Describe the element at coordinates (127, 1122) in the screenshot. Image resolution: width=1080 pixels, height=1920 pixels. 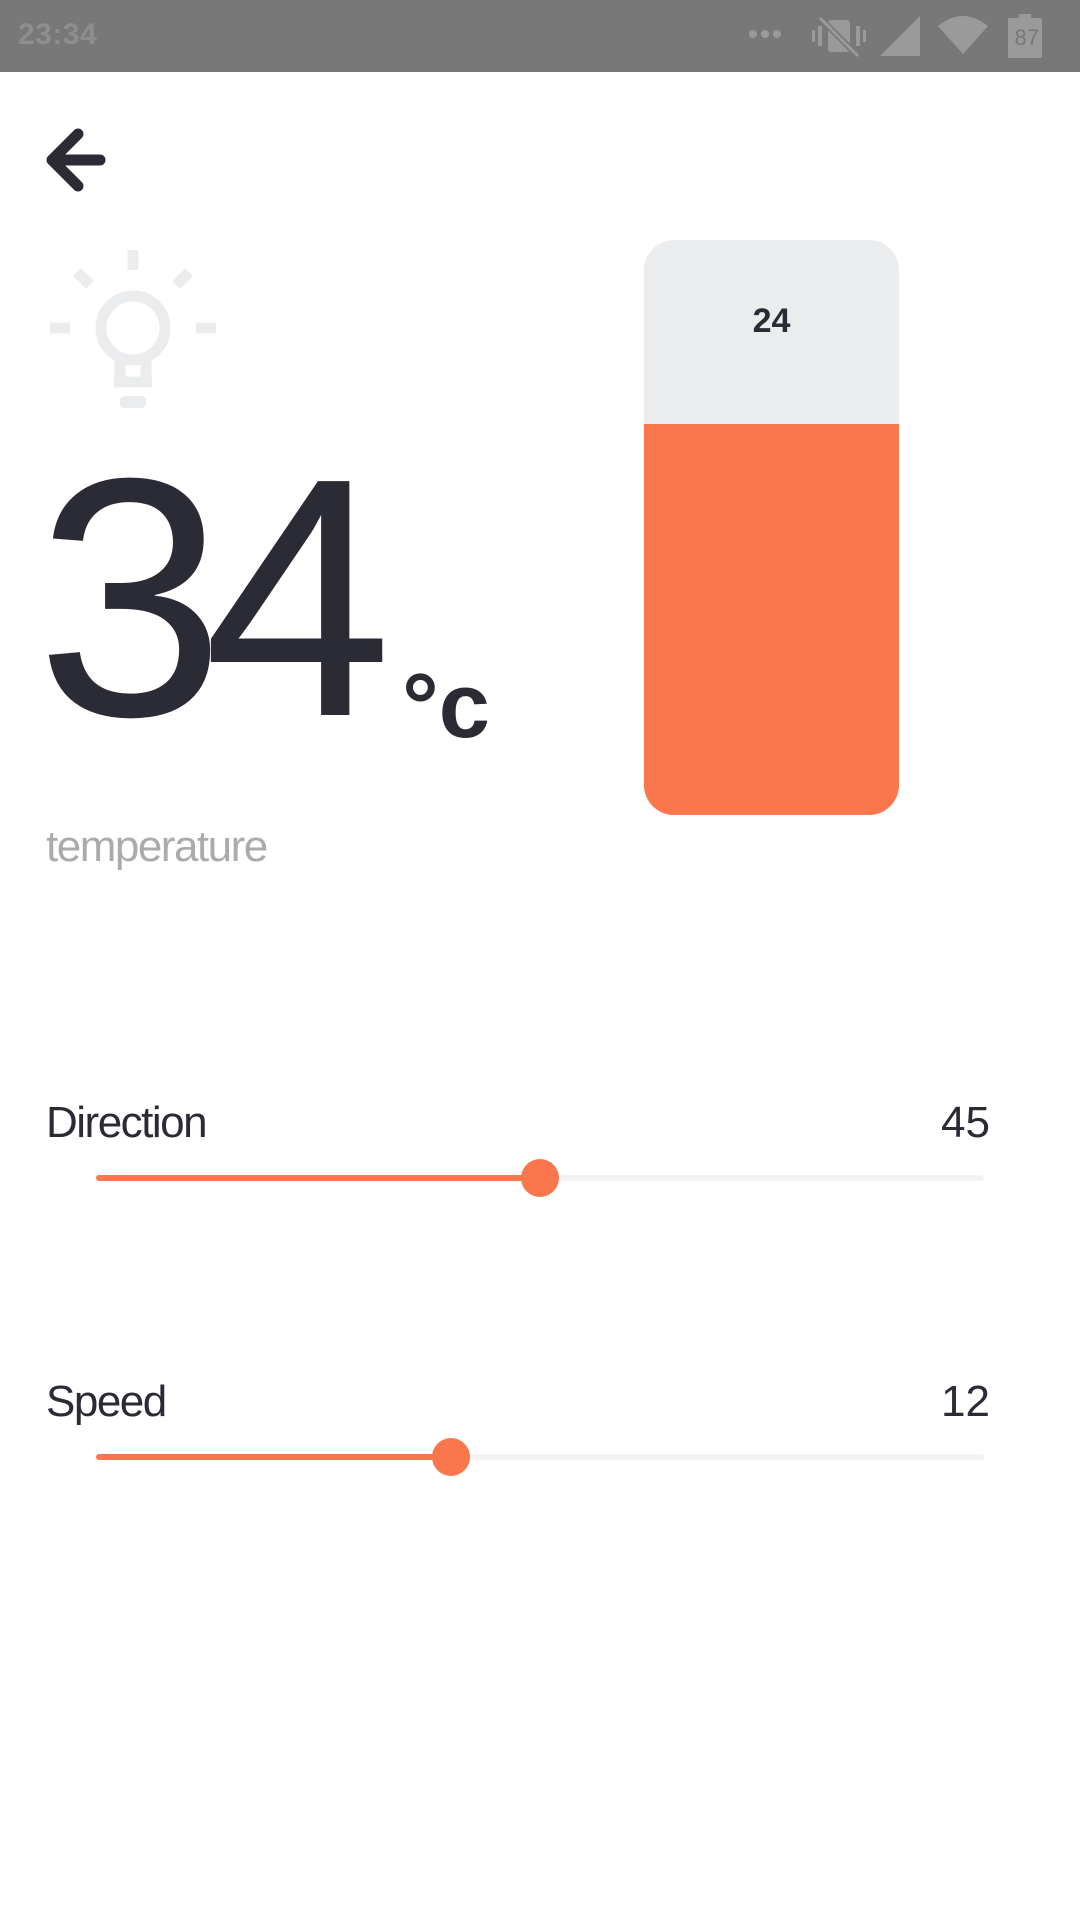
I see `direction-label: Direction` at that location.